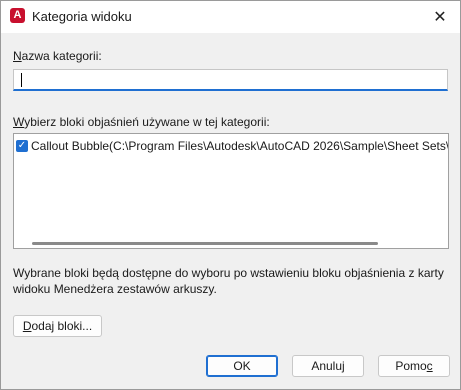 The image size is (461, 390). I want to click on category-name-label: Nazwa kategorii:, so click(57, 56).